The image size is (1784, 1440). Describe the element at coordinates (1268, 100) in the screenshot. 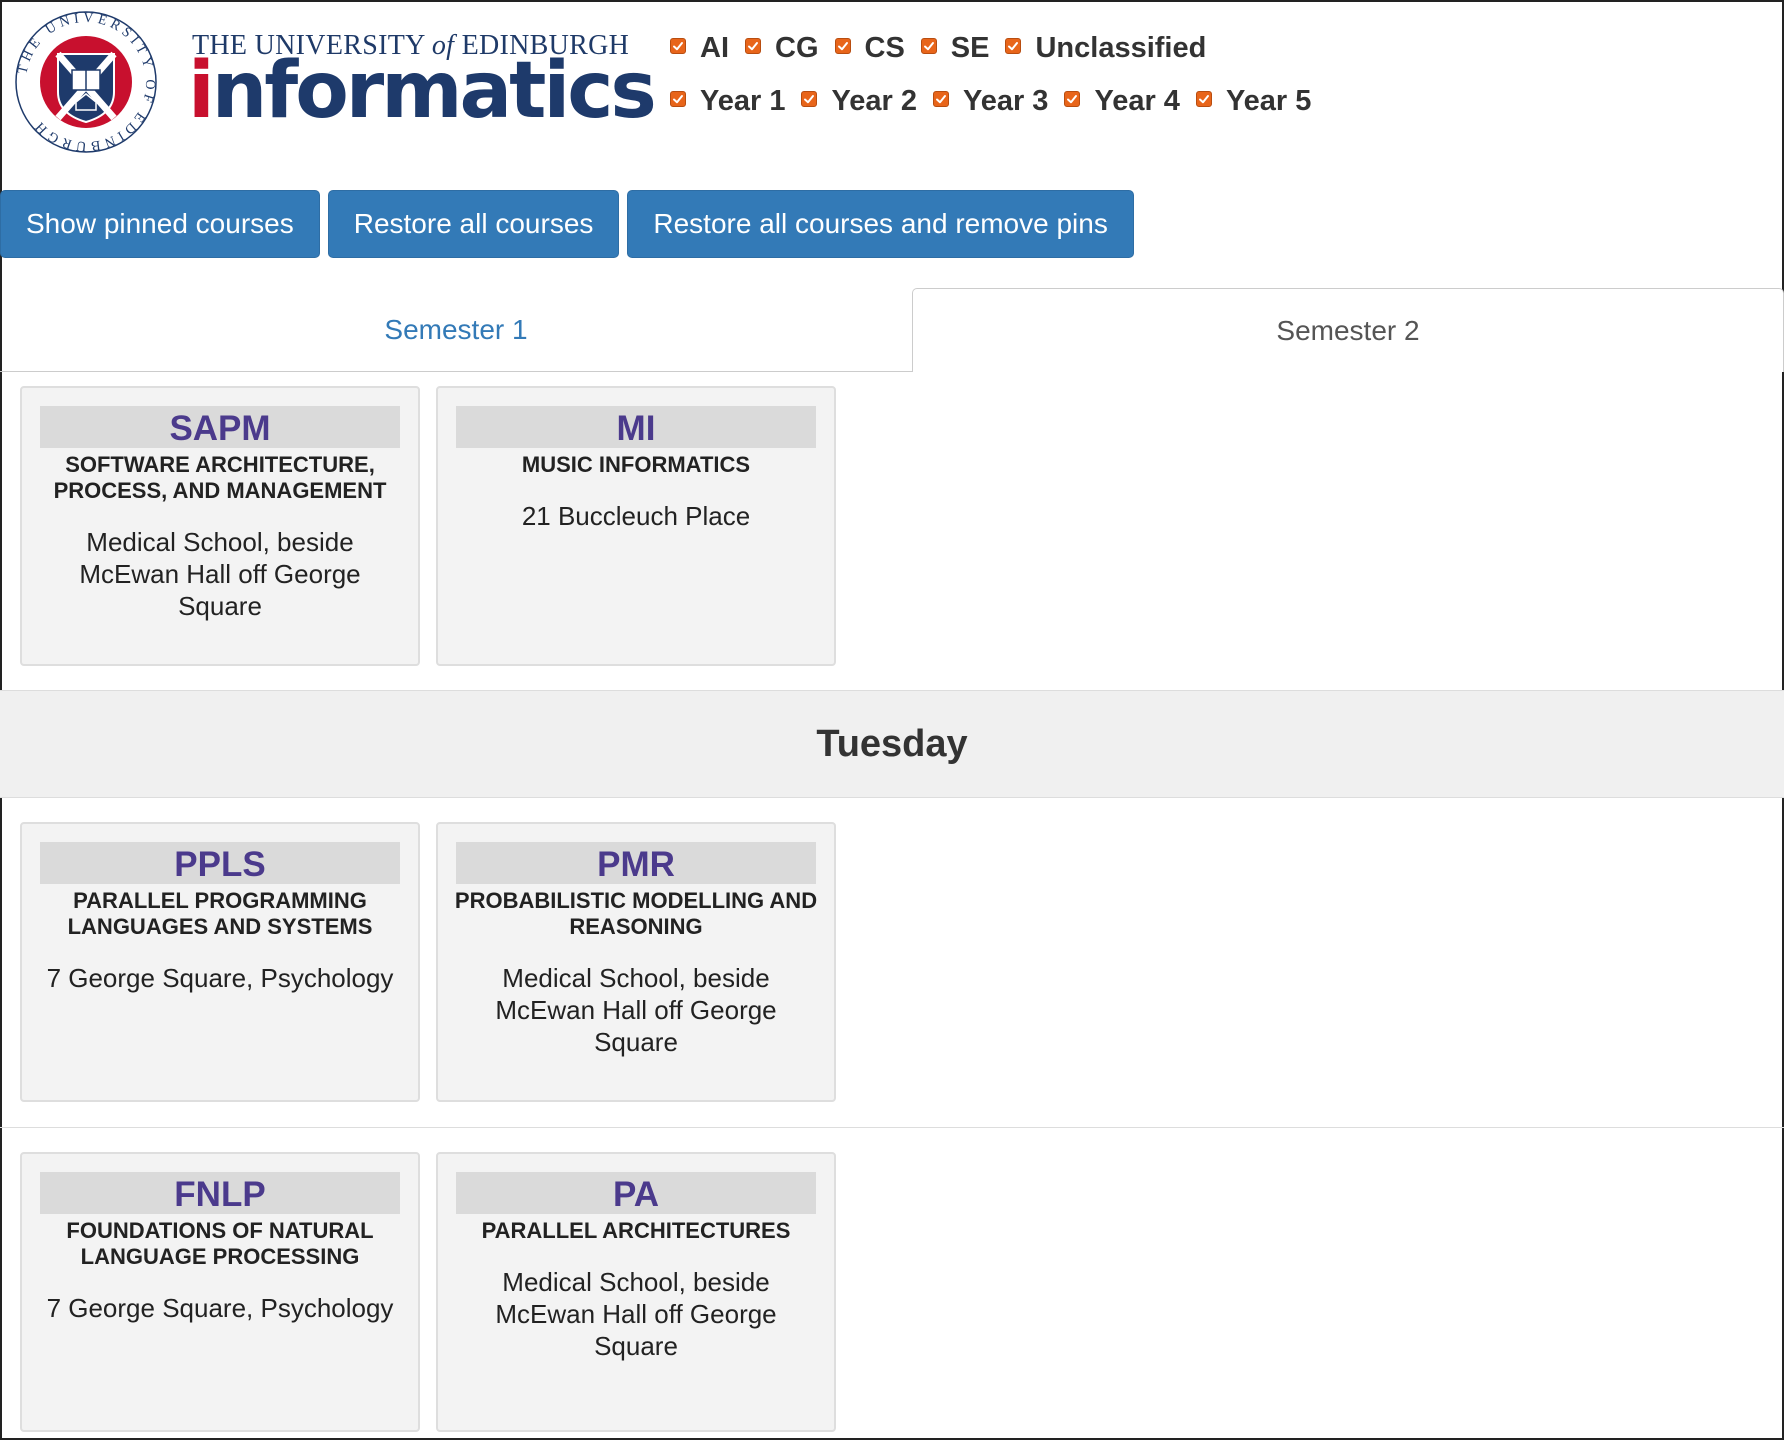

I see `filter-label: Year 5` at that location.